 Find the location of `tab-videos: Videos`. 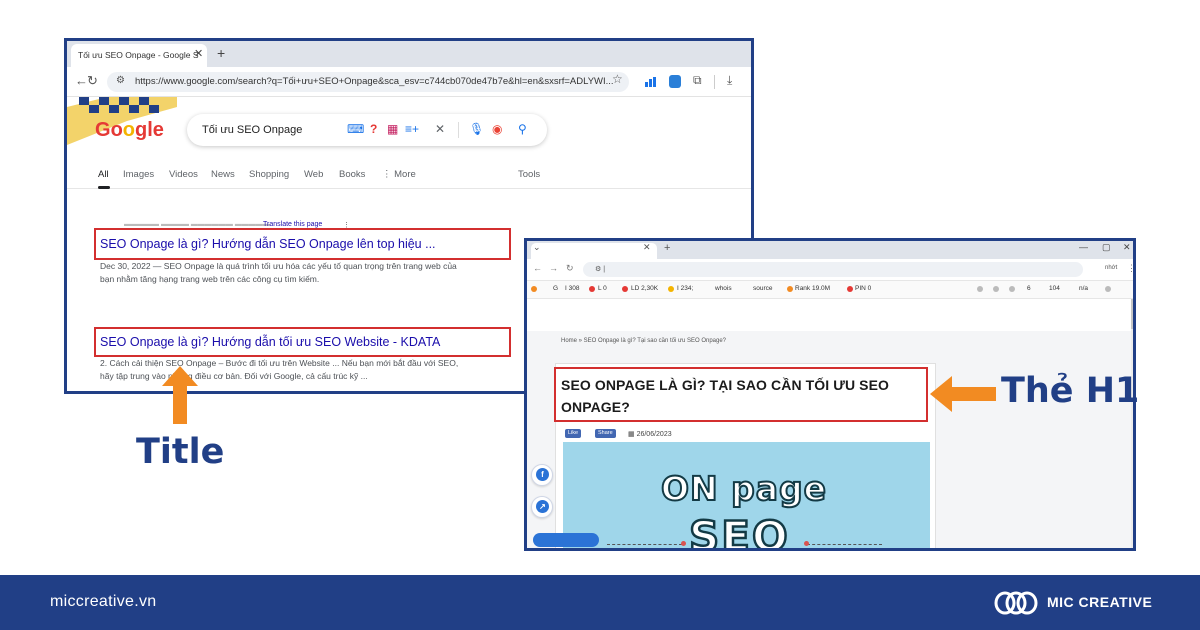

tab-videos: Videos is located at coordinates (183, 174).